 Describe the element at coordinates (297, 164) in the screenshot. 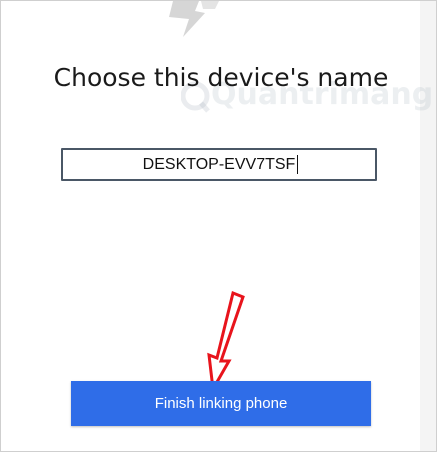

I see `text-caret` at that location.